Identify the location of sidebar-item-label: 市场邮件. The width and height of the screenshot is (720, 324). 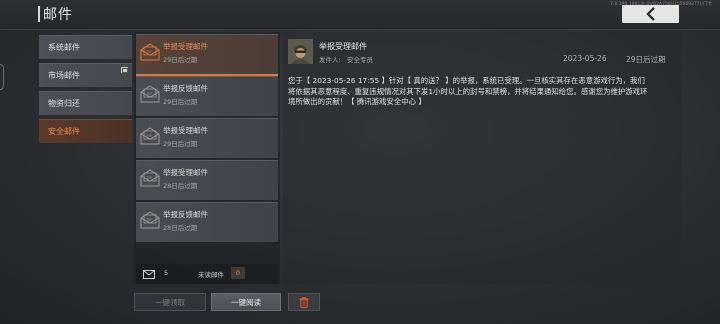
(64, 75).